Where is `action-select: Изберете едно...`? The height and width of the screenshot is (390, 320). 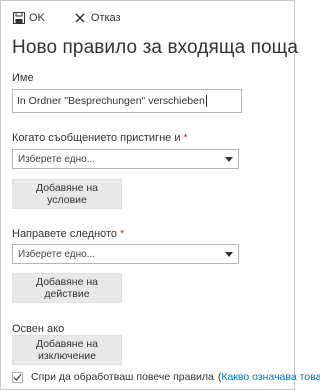
action-select: Изберете едно... is located at coordinates (125, 254).